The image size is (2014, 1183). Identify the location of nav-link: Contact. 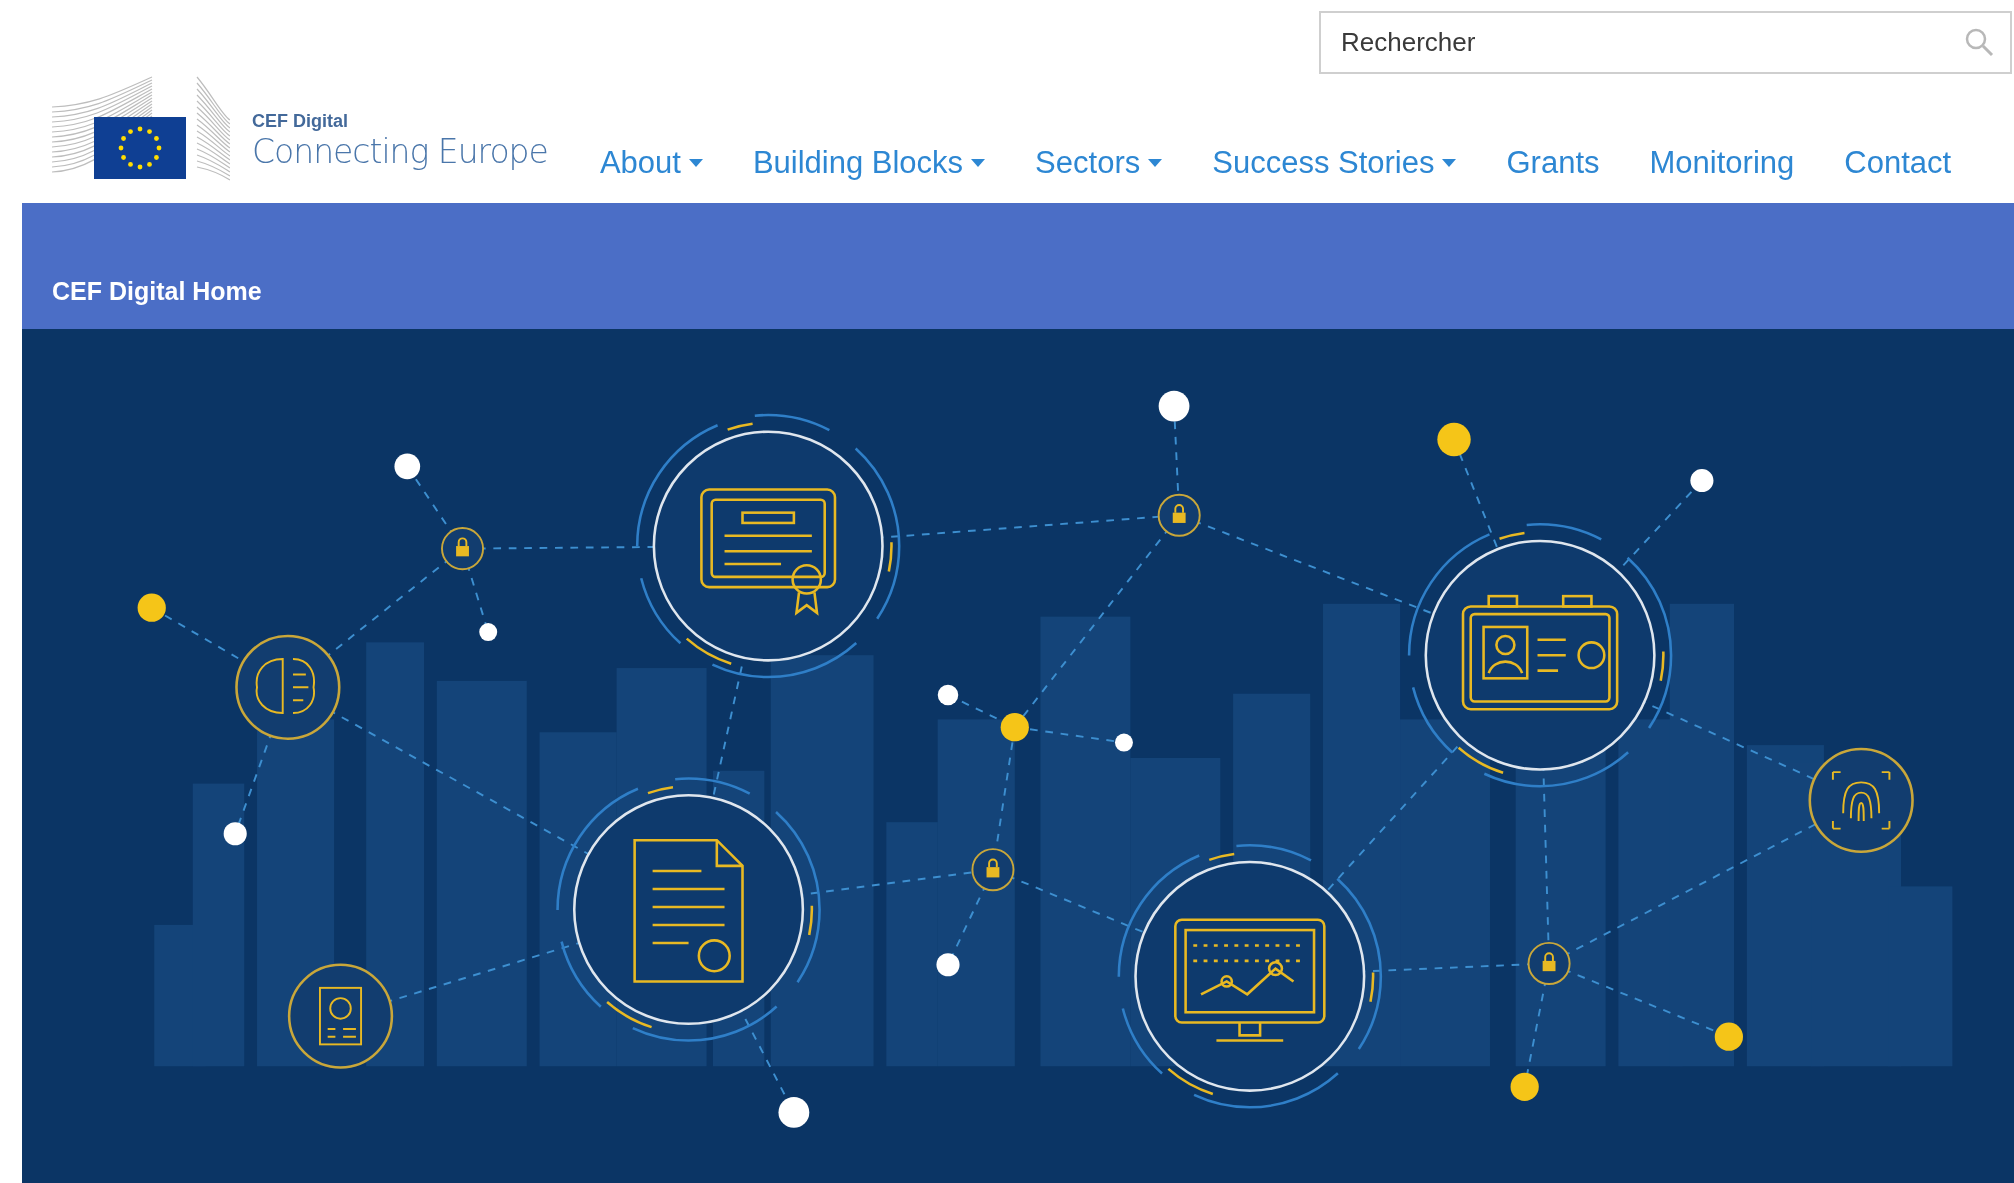
(1898, 163).